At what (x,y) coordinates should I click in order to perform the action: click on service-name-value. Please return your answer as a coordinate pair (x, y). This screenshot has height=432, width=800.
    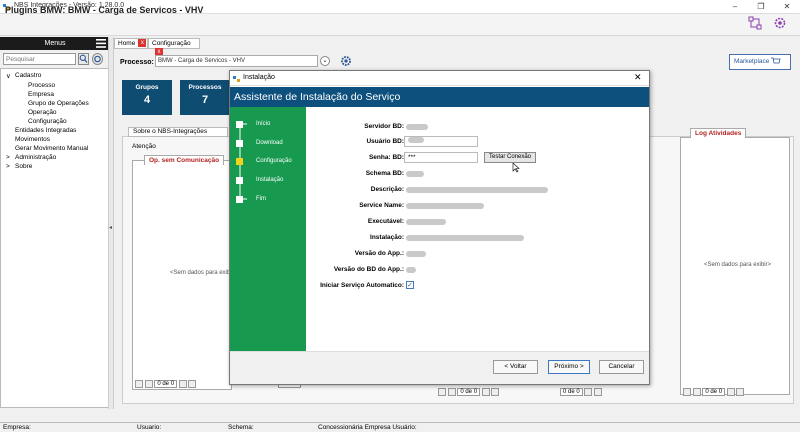
    Looking at the image, I should click on (445, 206).